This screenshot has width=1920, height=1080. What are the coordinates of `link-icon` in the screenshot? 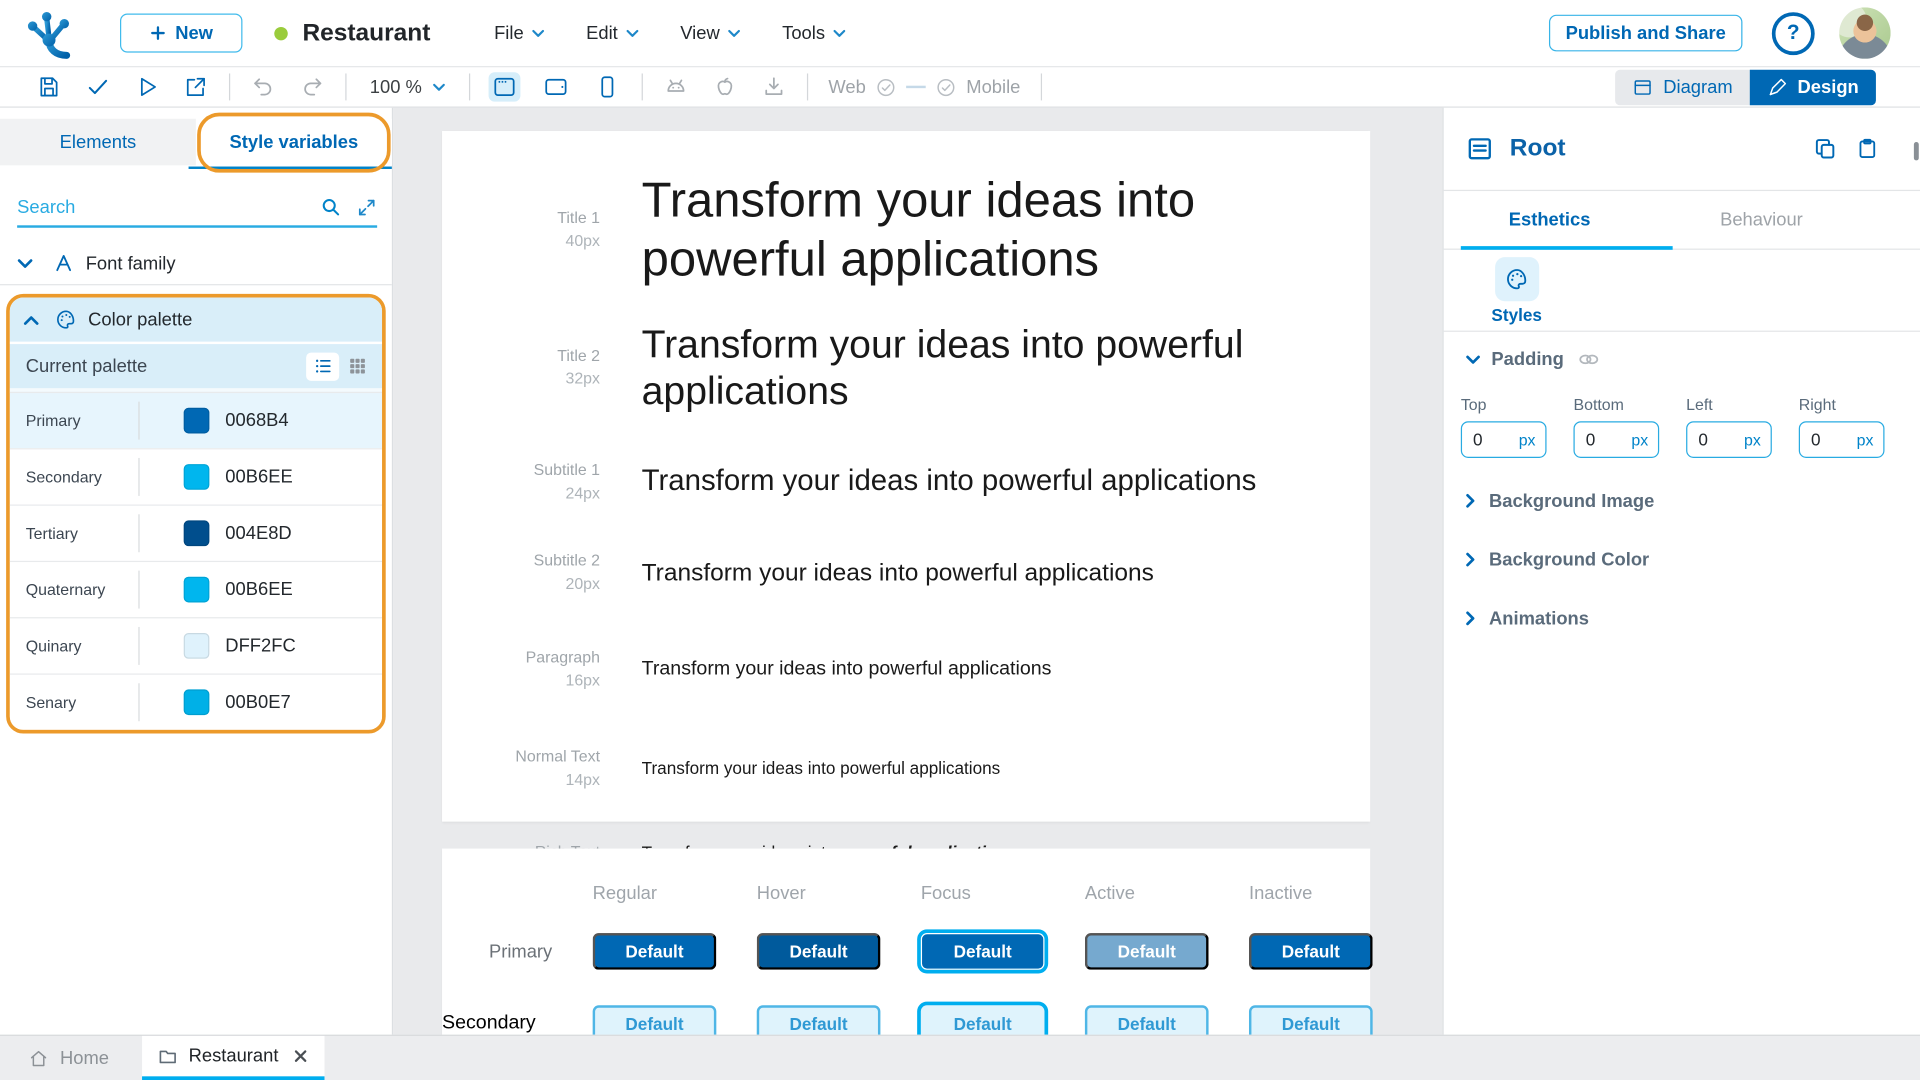 It's located at (1588, 359).